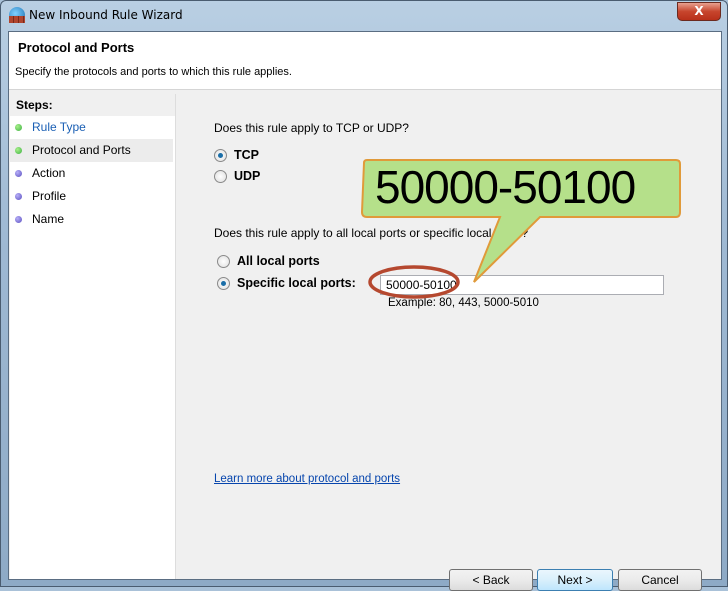  What do you see at coordinates (505, 187) in the screenshot?
I see `callout-text: 50000-50100` at bounding box center [505, 187].